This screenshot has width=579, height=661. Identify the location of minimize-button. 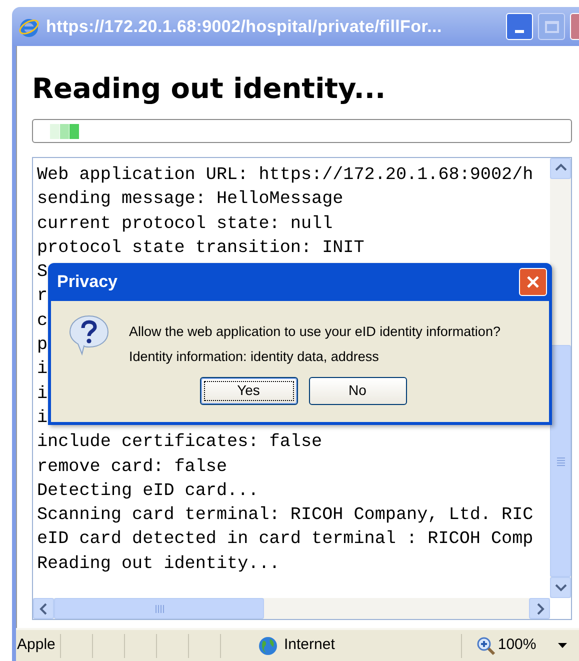
(519, 26).